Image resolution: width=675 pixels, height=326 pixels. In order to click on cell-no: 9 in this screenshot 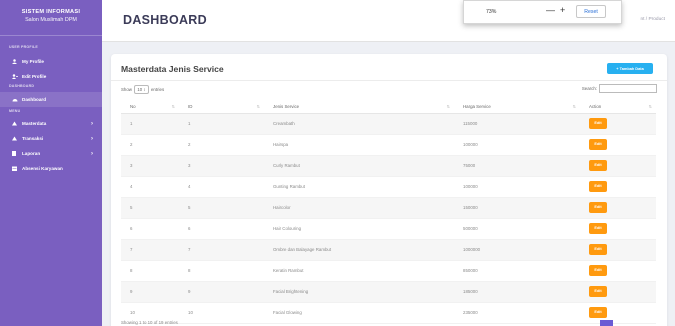, I will do `click(150, 292)`.